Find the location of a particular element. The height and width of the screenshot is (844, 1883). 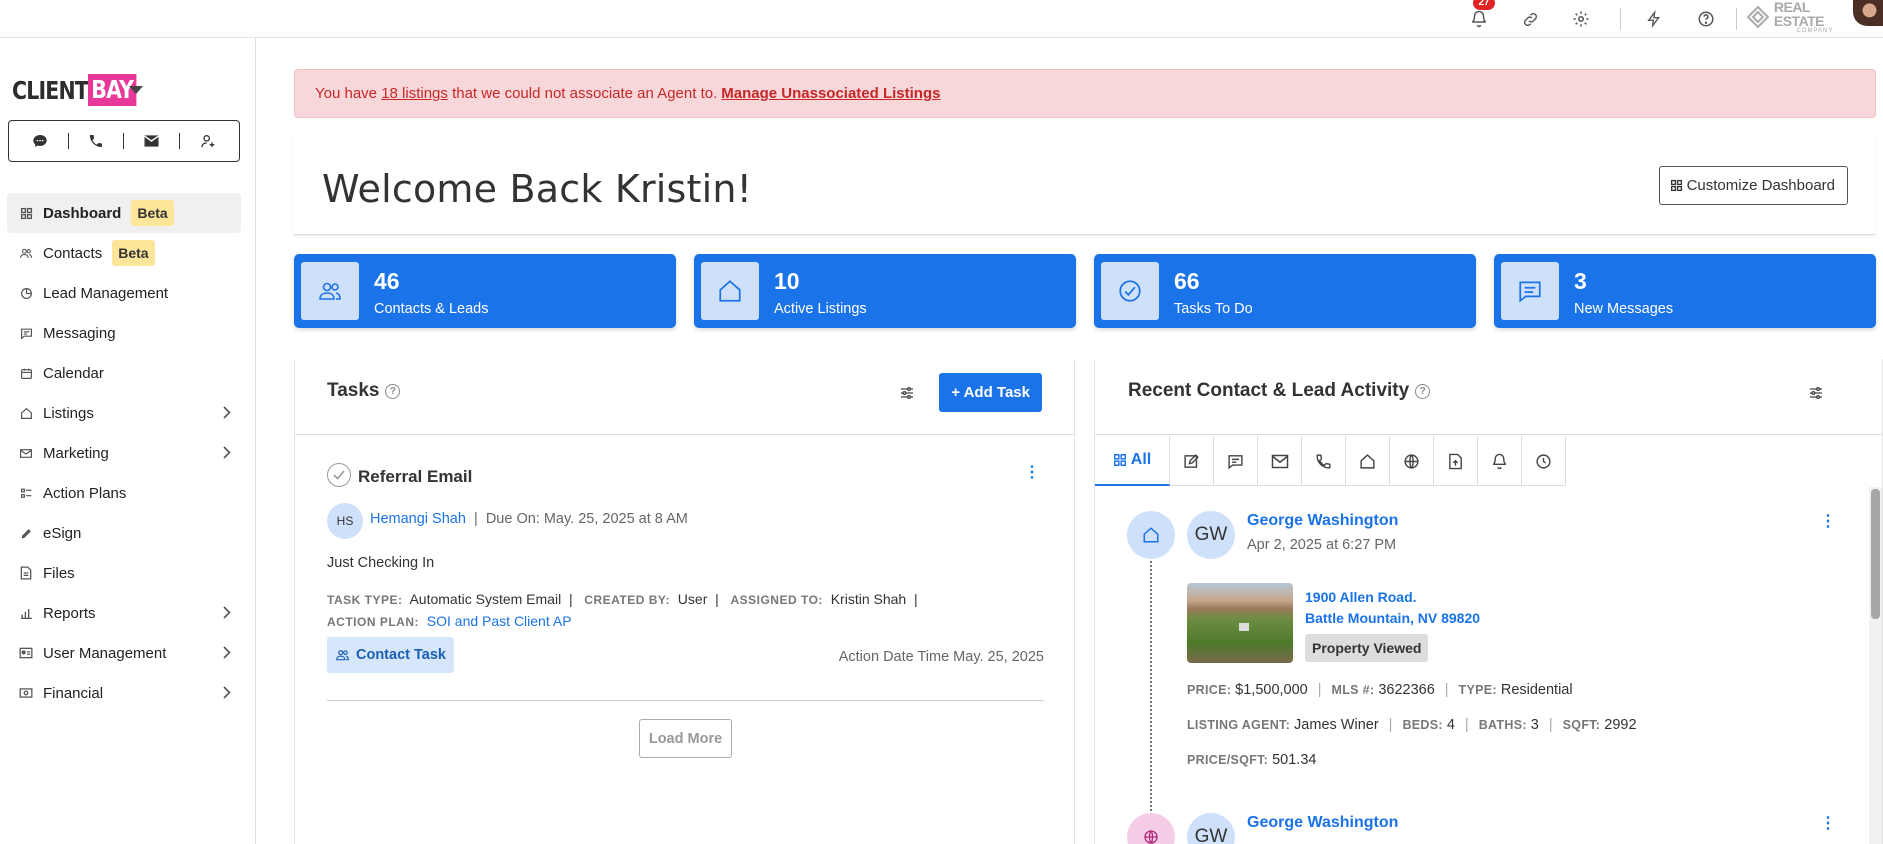

tab-notifications is located at coordinates (1500, 461).